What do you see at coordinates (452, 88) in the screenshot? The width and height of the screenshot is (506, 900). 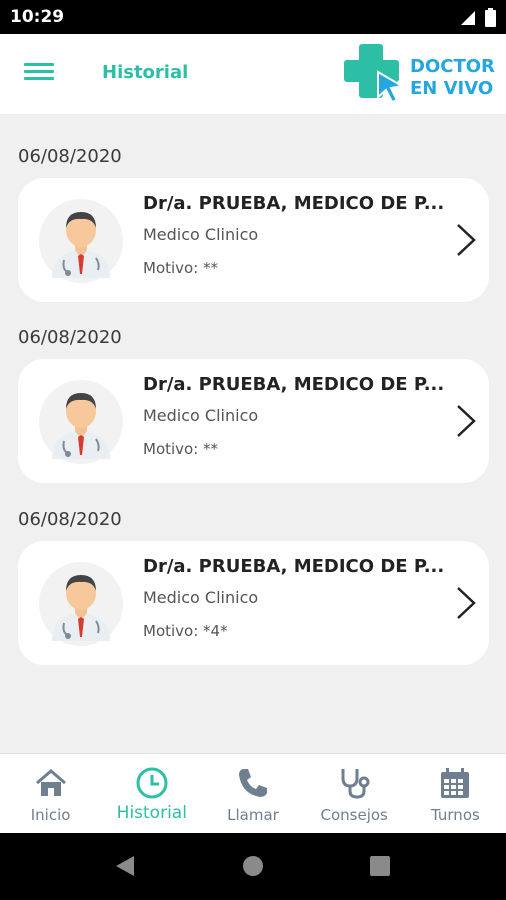 I see `logo-line2: EN VIVO` at bounding box center [452, 88].